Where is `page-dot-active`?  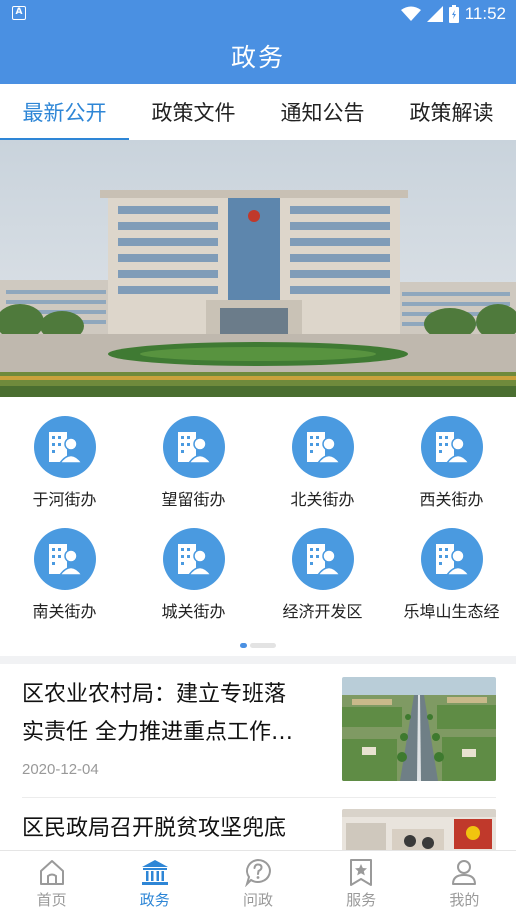
page-dot-active is located at coordinates (243, 645).